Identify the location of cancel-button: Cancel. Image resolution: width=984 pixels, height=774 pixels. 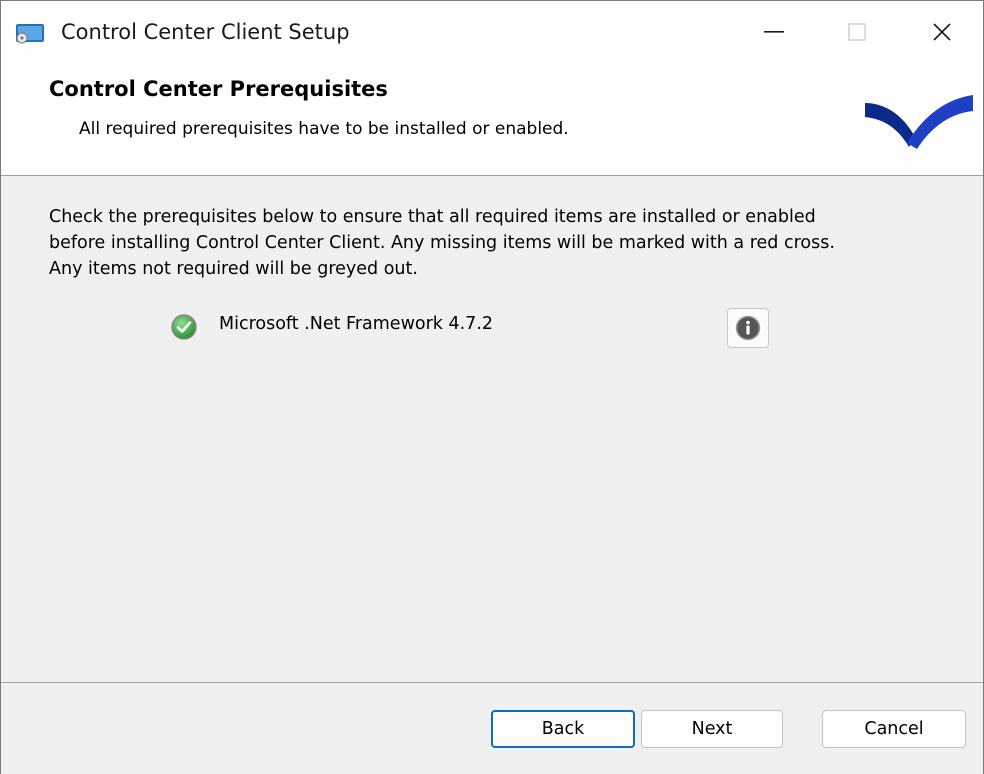
(894, 729).